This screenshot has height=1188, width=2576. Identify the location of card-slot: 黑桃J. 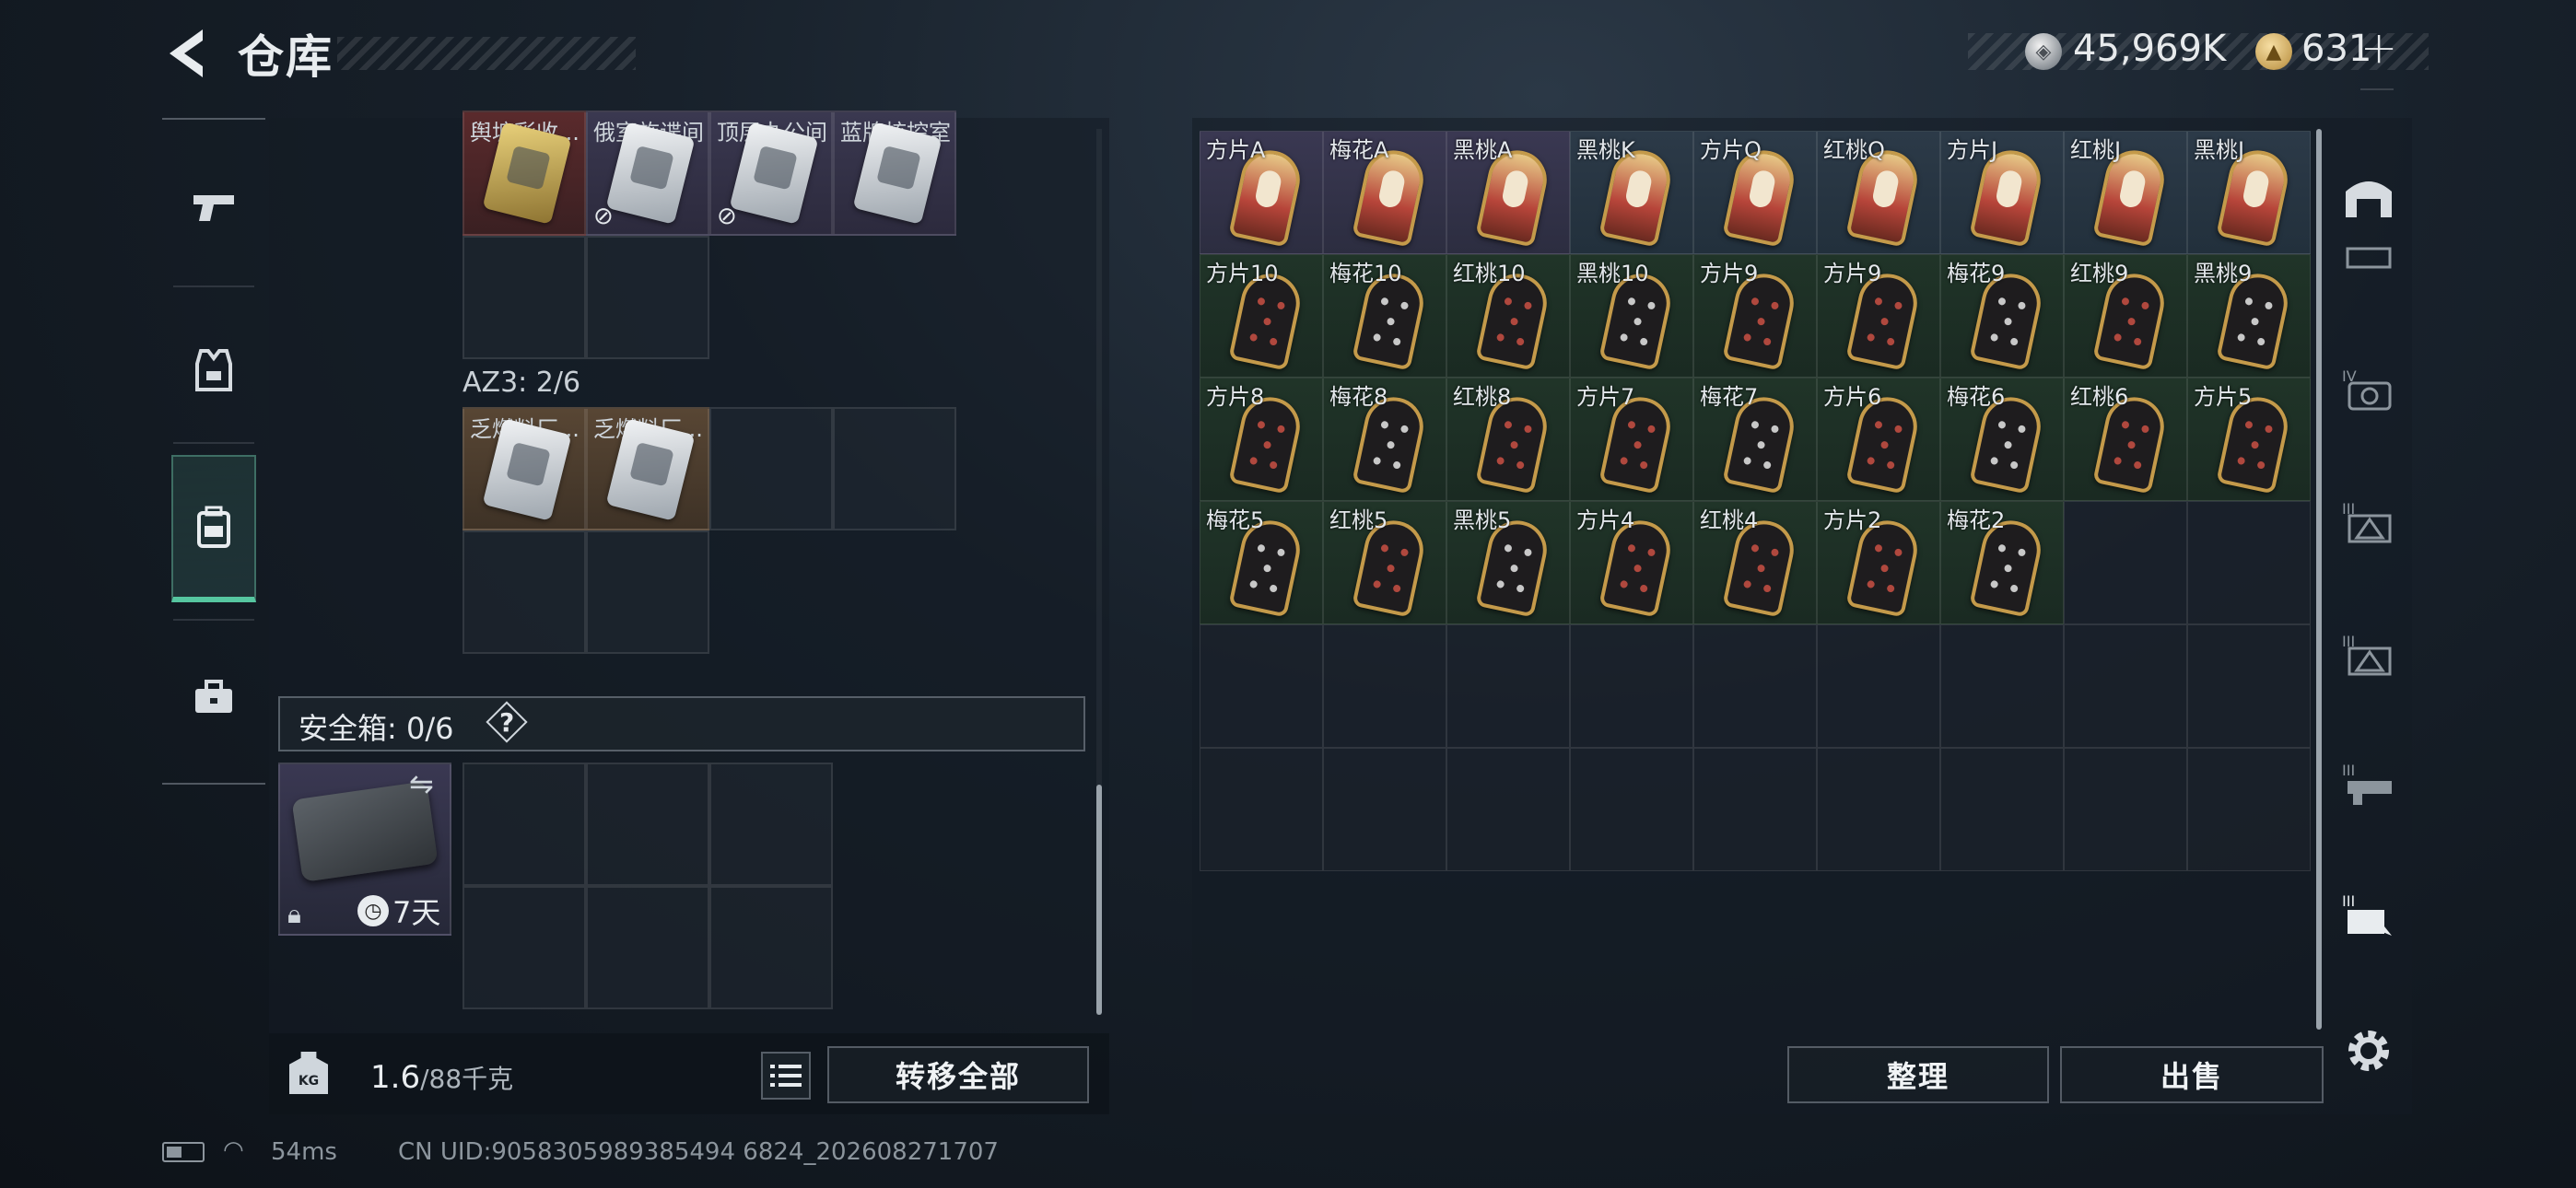
(2249, 192).